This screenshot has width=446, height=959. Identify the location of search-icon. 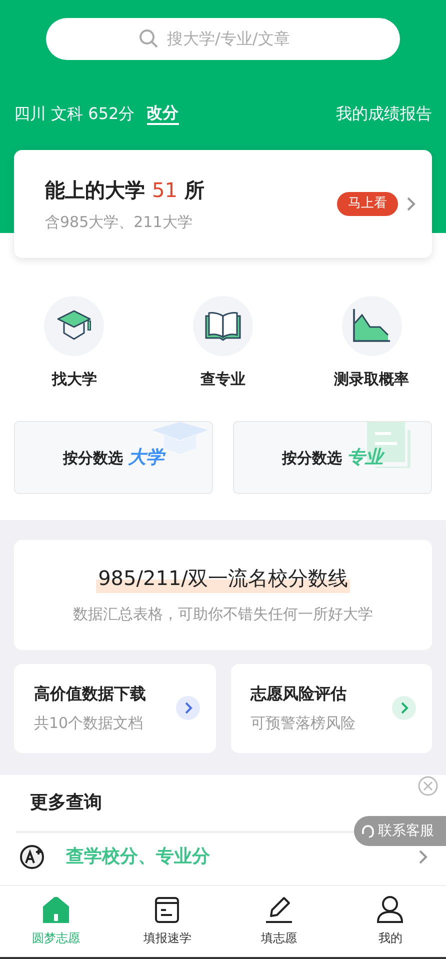
(149, 39).